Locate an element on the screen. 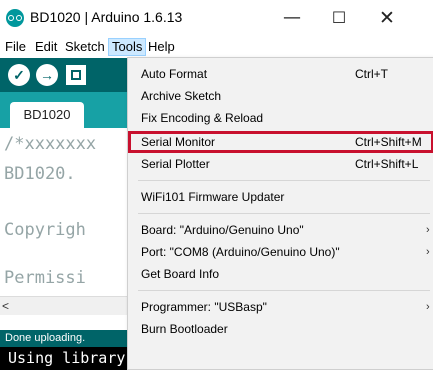 The height and width of the screenshot is (370, 433). upload-icon: → is located at coordinates (47, 75).